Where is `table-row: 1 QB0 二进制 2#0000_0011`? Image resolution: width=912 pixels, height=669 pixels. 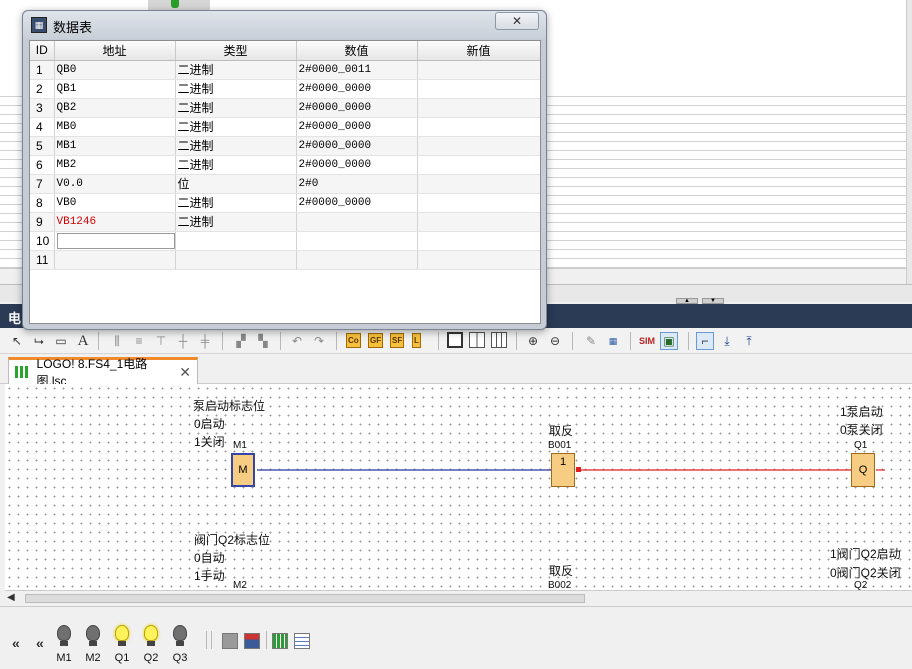
table-row: 1 QB0 二进制 2#0000_0011 is located at coordinates (285, 70).